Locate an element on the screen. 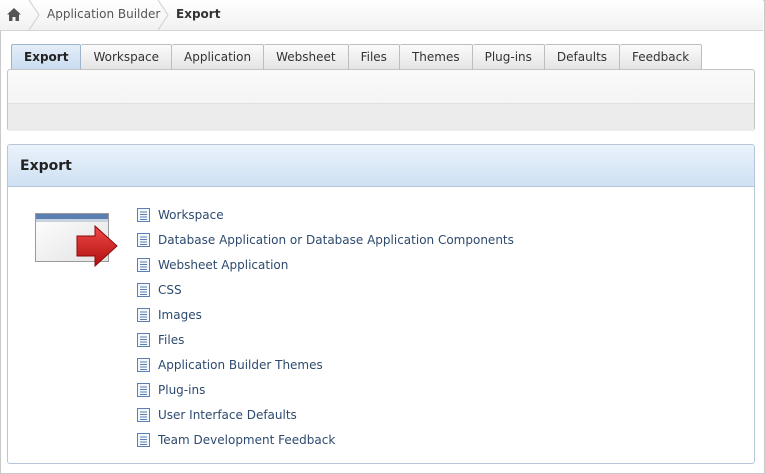  breadcrumb-home is located at coordinates (14, 15).